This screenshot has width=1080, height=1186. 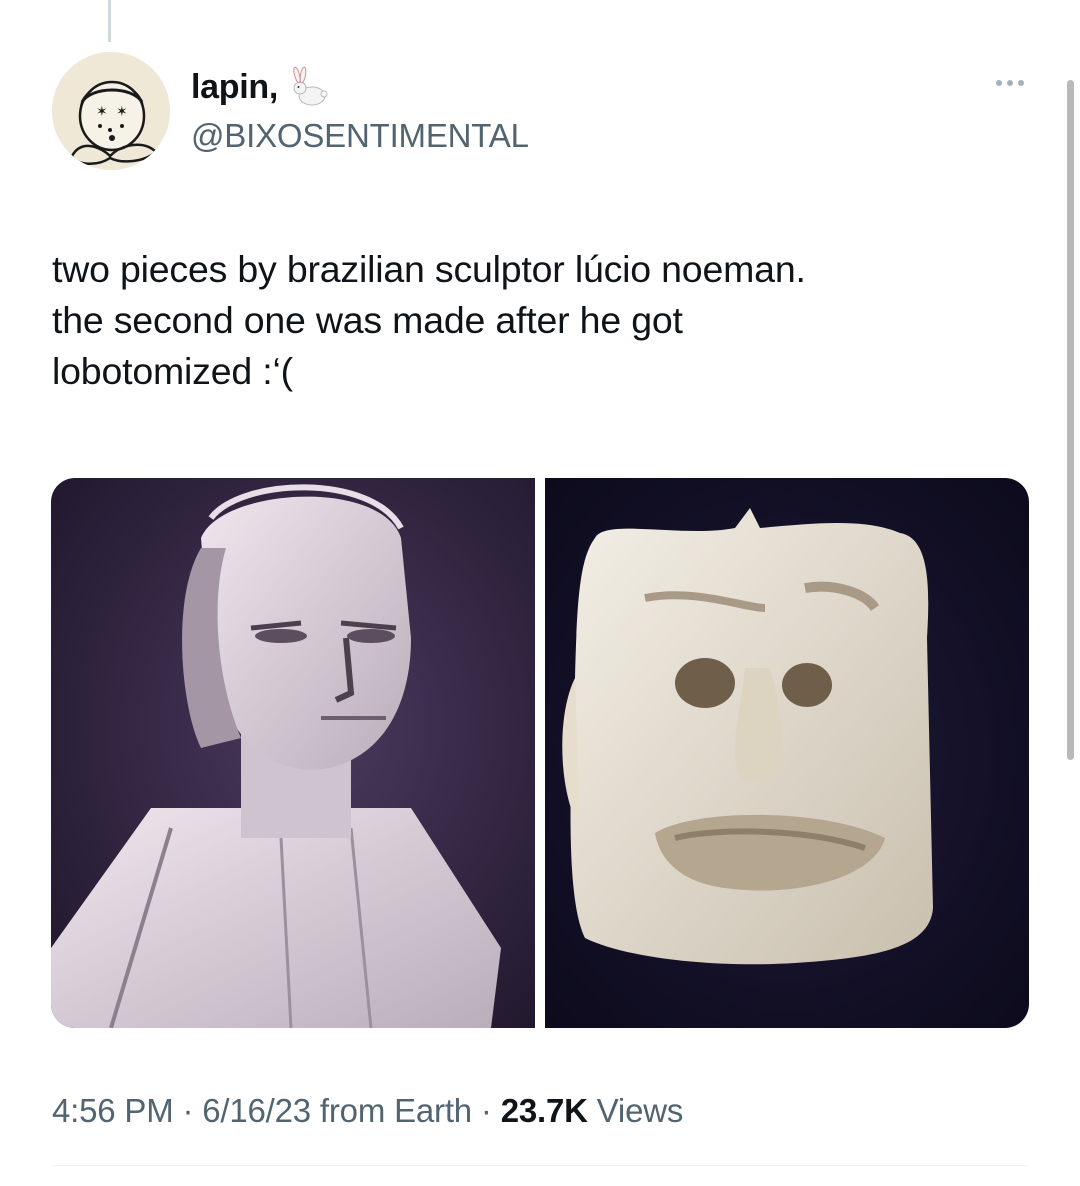 What do you see at coordinates (113, 1110) in the screenshot?
I see `tweet-time: 4:56 PM` at bounding box center [113, 1110].